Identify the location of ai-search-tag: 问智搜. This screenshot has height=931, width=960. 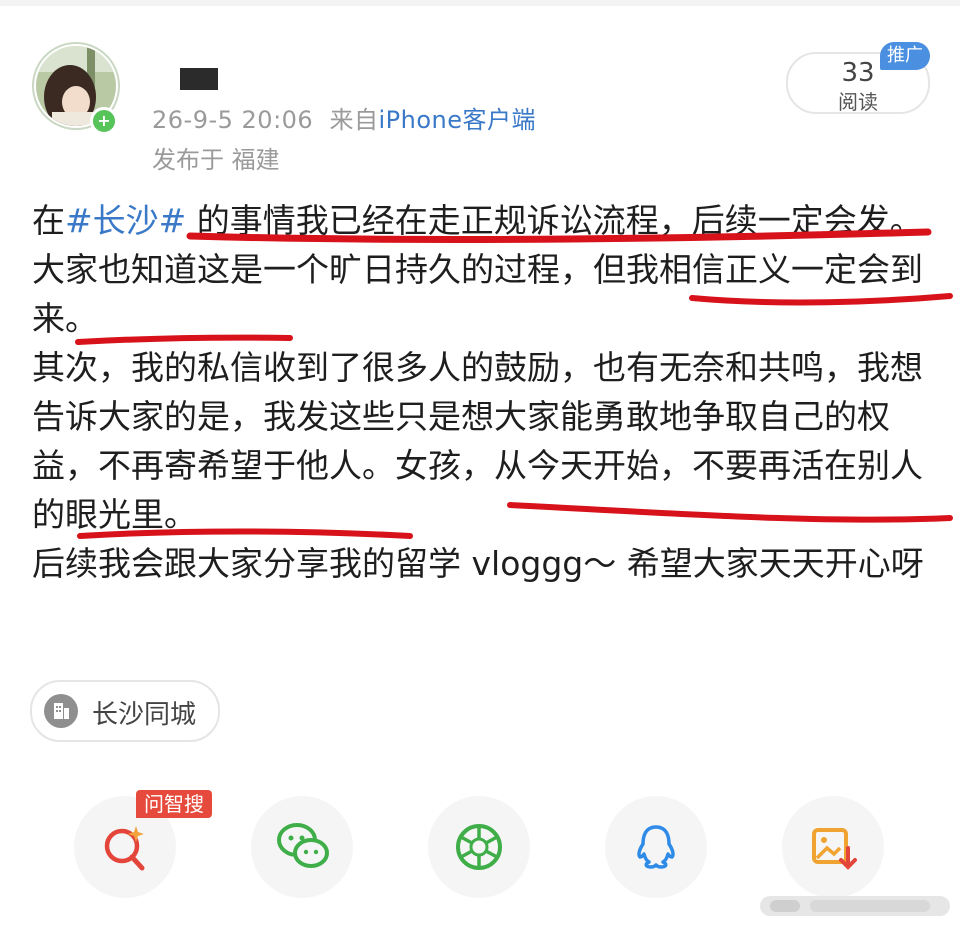
(174, 804).